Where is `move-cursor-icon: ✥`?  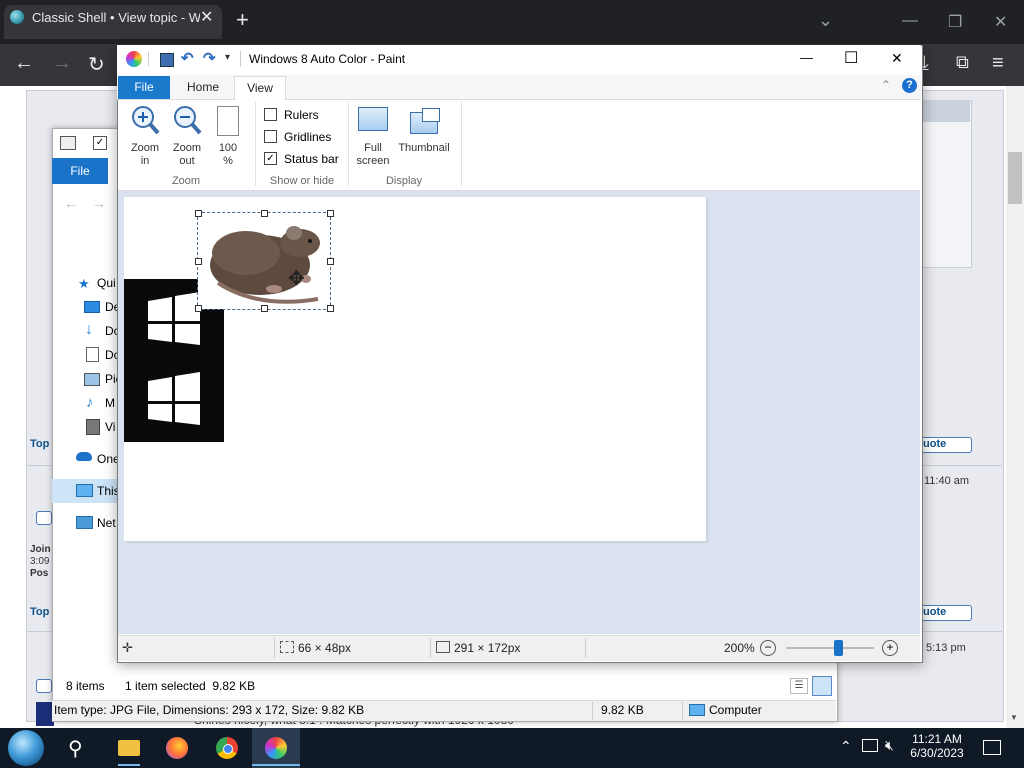
move-cursor-icon: ✥ is located at coordinates (296, 279).